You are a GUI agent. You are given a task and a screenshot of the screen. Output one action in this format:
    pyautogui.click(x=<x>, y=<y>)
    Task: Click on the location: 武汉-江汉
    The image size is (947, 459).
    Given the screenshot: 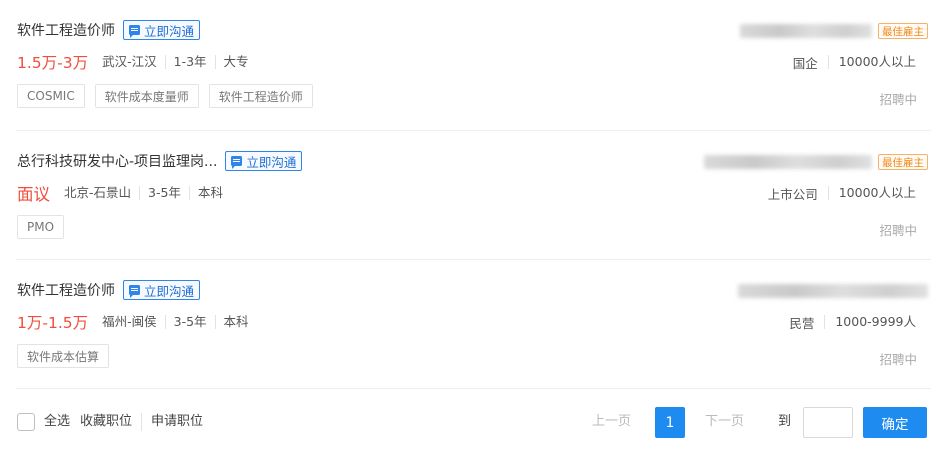 What is the action you would take?
    pyautogui.click(x=129, y=61)
    